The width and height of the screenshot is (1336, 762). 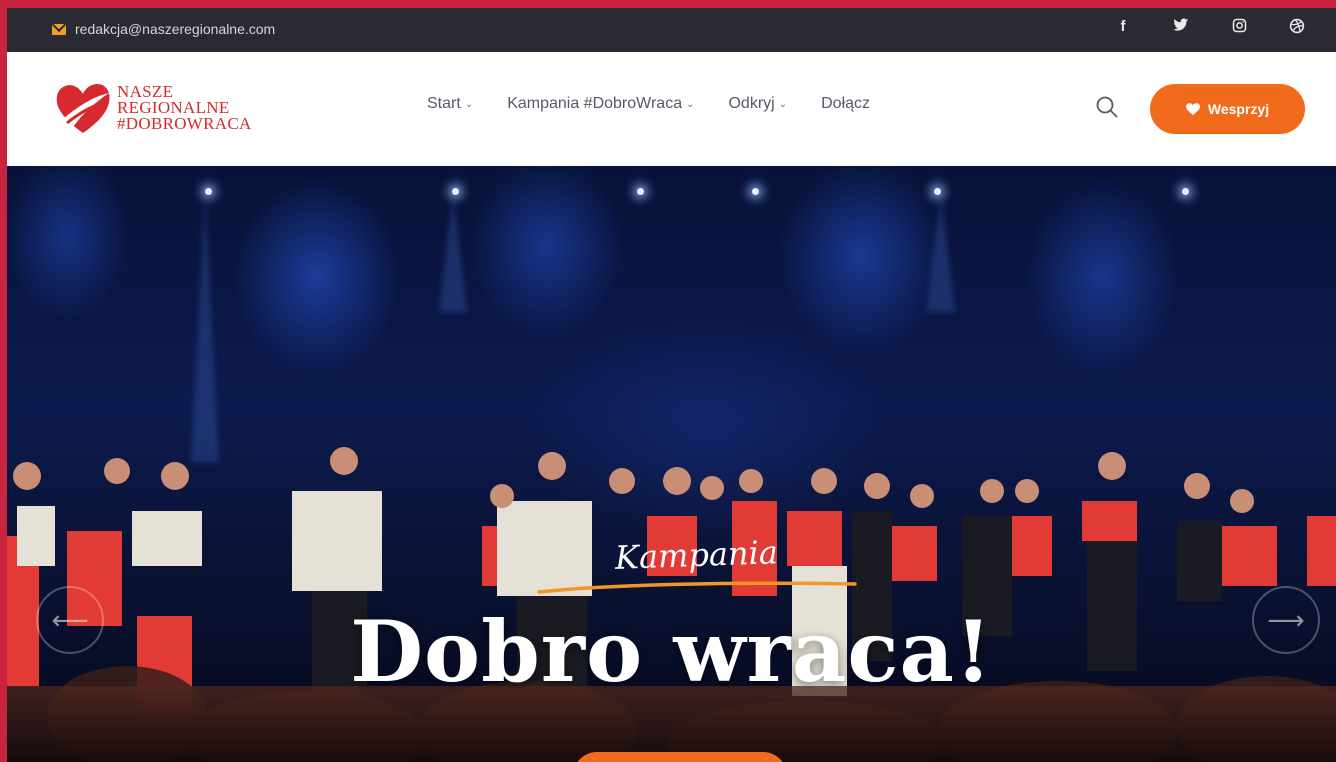 I want to click on nav-start: Start ⌄, so click(x=450, y=104).